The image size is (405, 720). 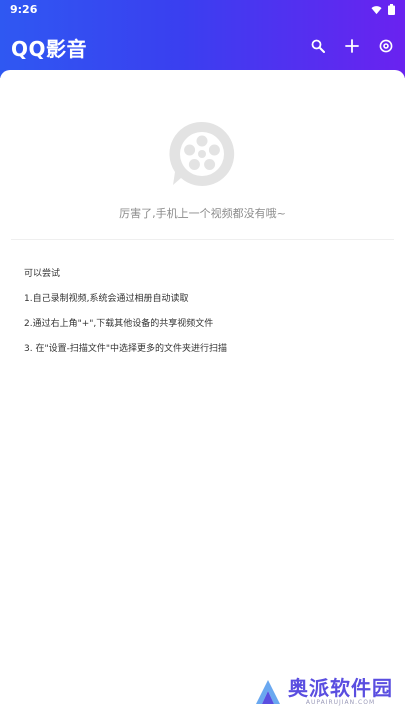 What do you see at coordinates (386, 46) in the screenshot?
I see `settings-icon` at bounding box center [386, 46].